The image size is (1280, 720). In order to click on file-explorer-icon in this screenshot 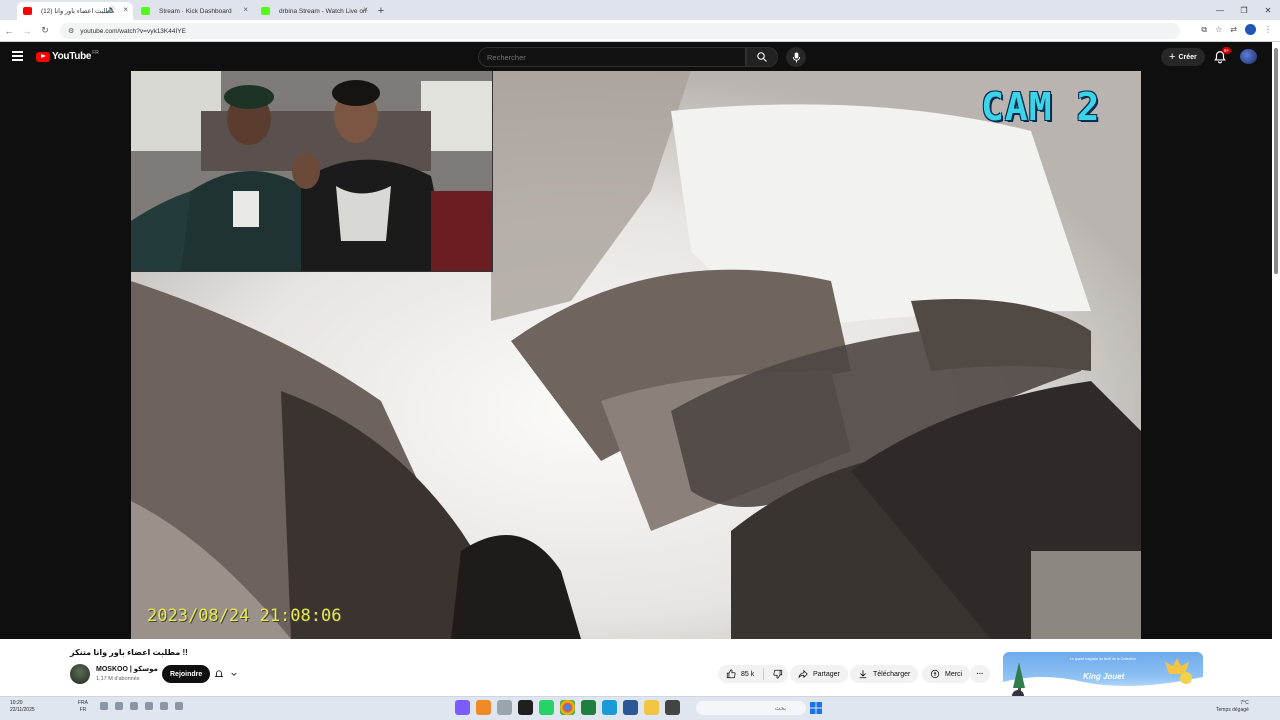, I will do `click(651, 707)`.